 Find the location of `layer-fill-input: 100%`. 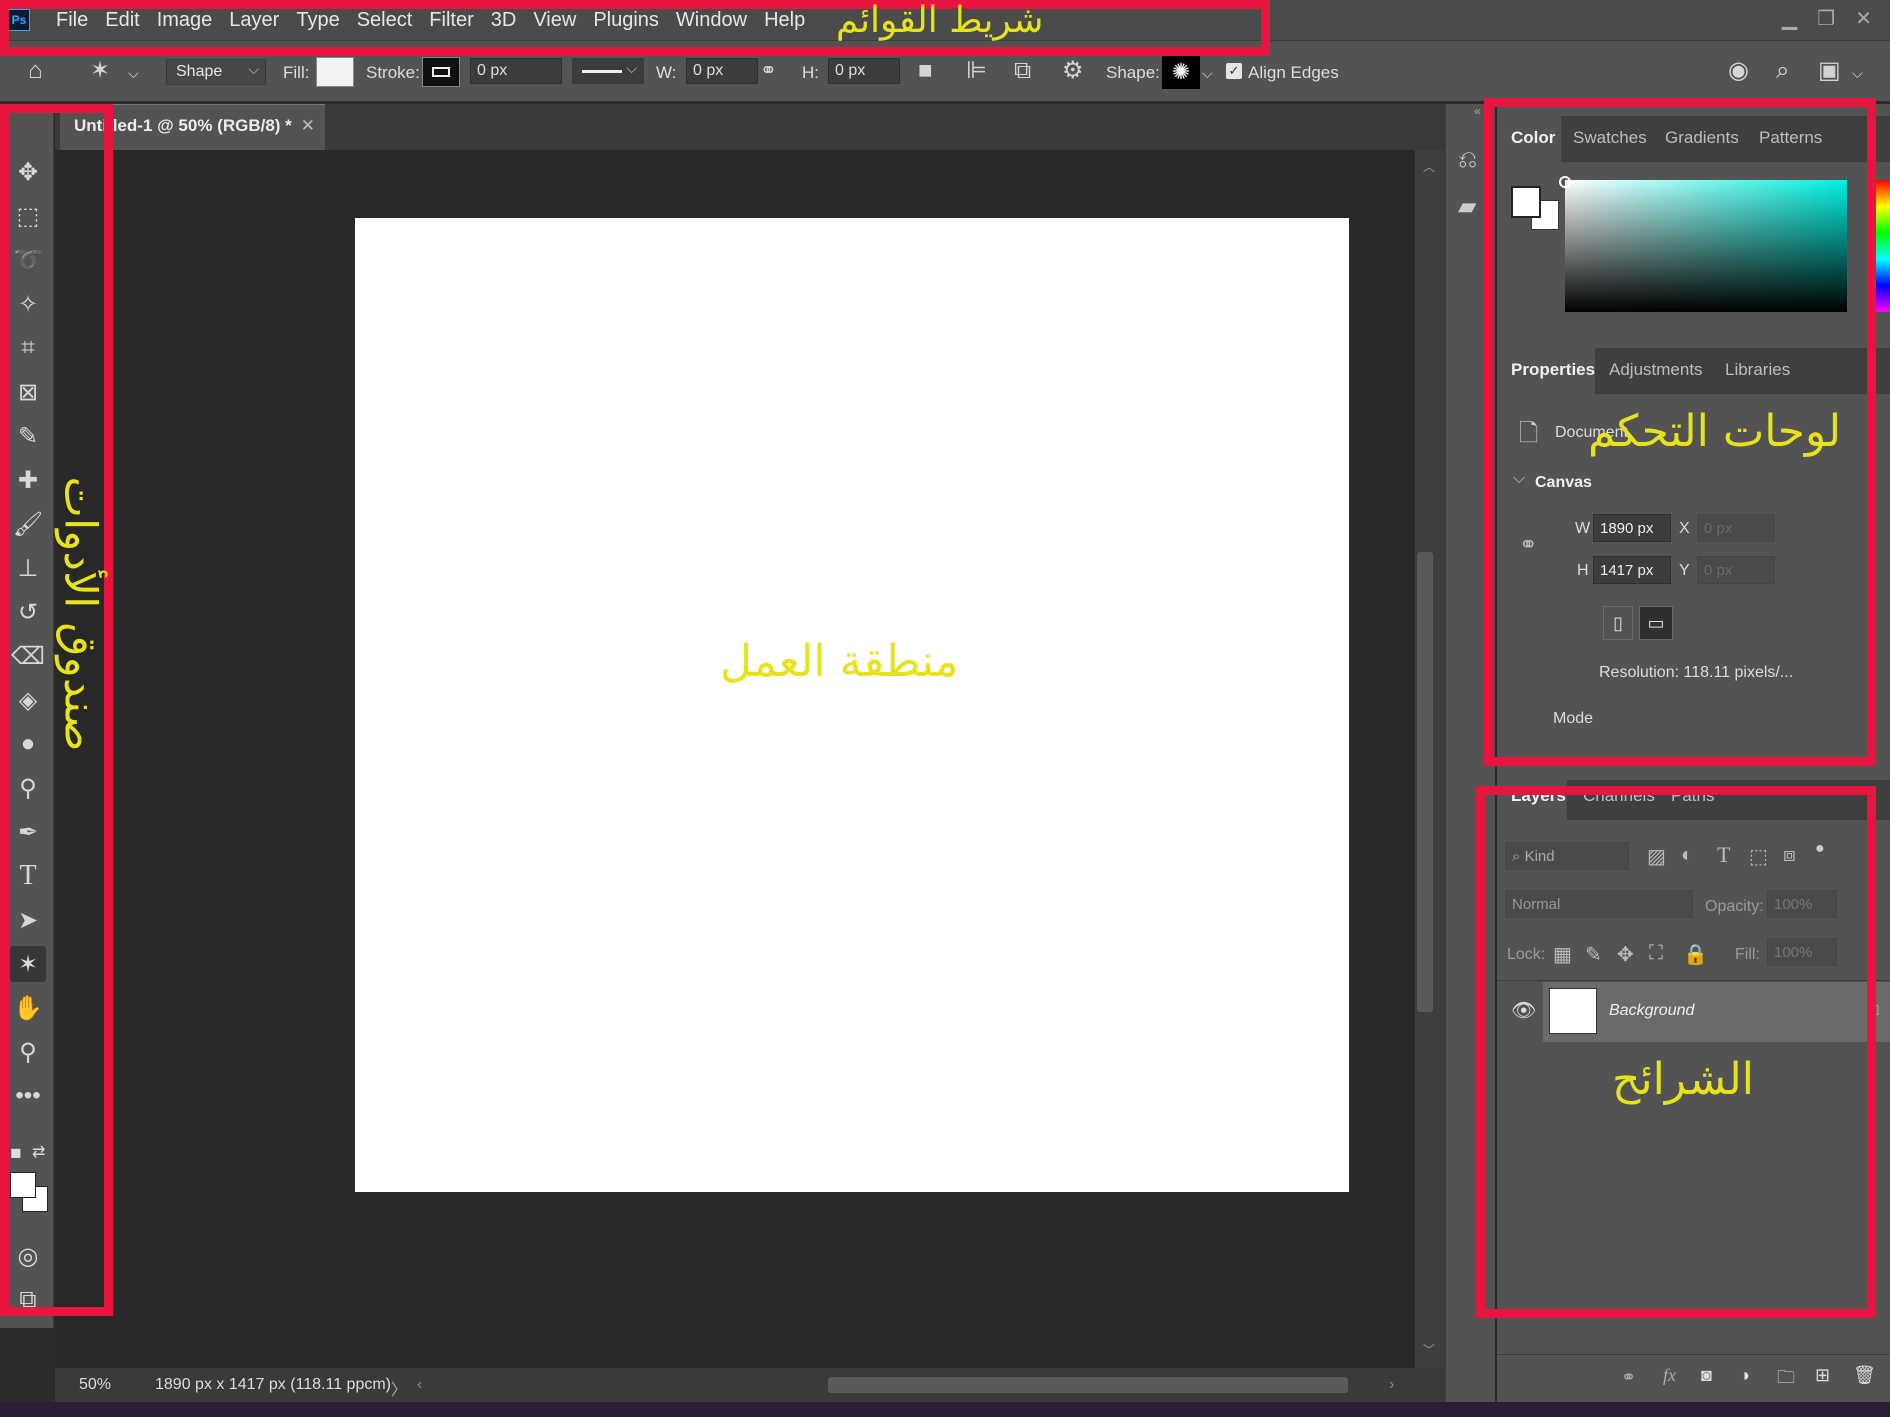

layer-fill-input: 100% is located at coordinates (1802, 952).